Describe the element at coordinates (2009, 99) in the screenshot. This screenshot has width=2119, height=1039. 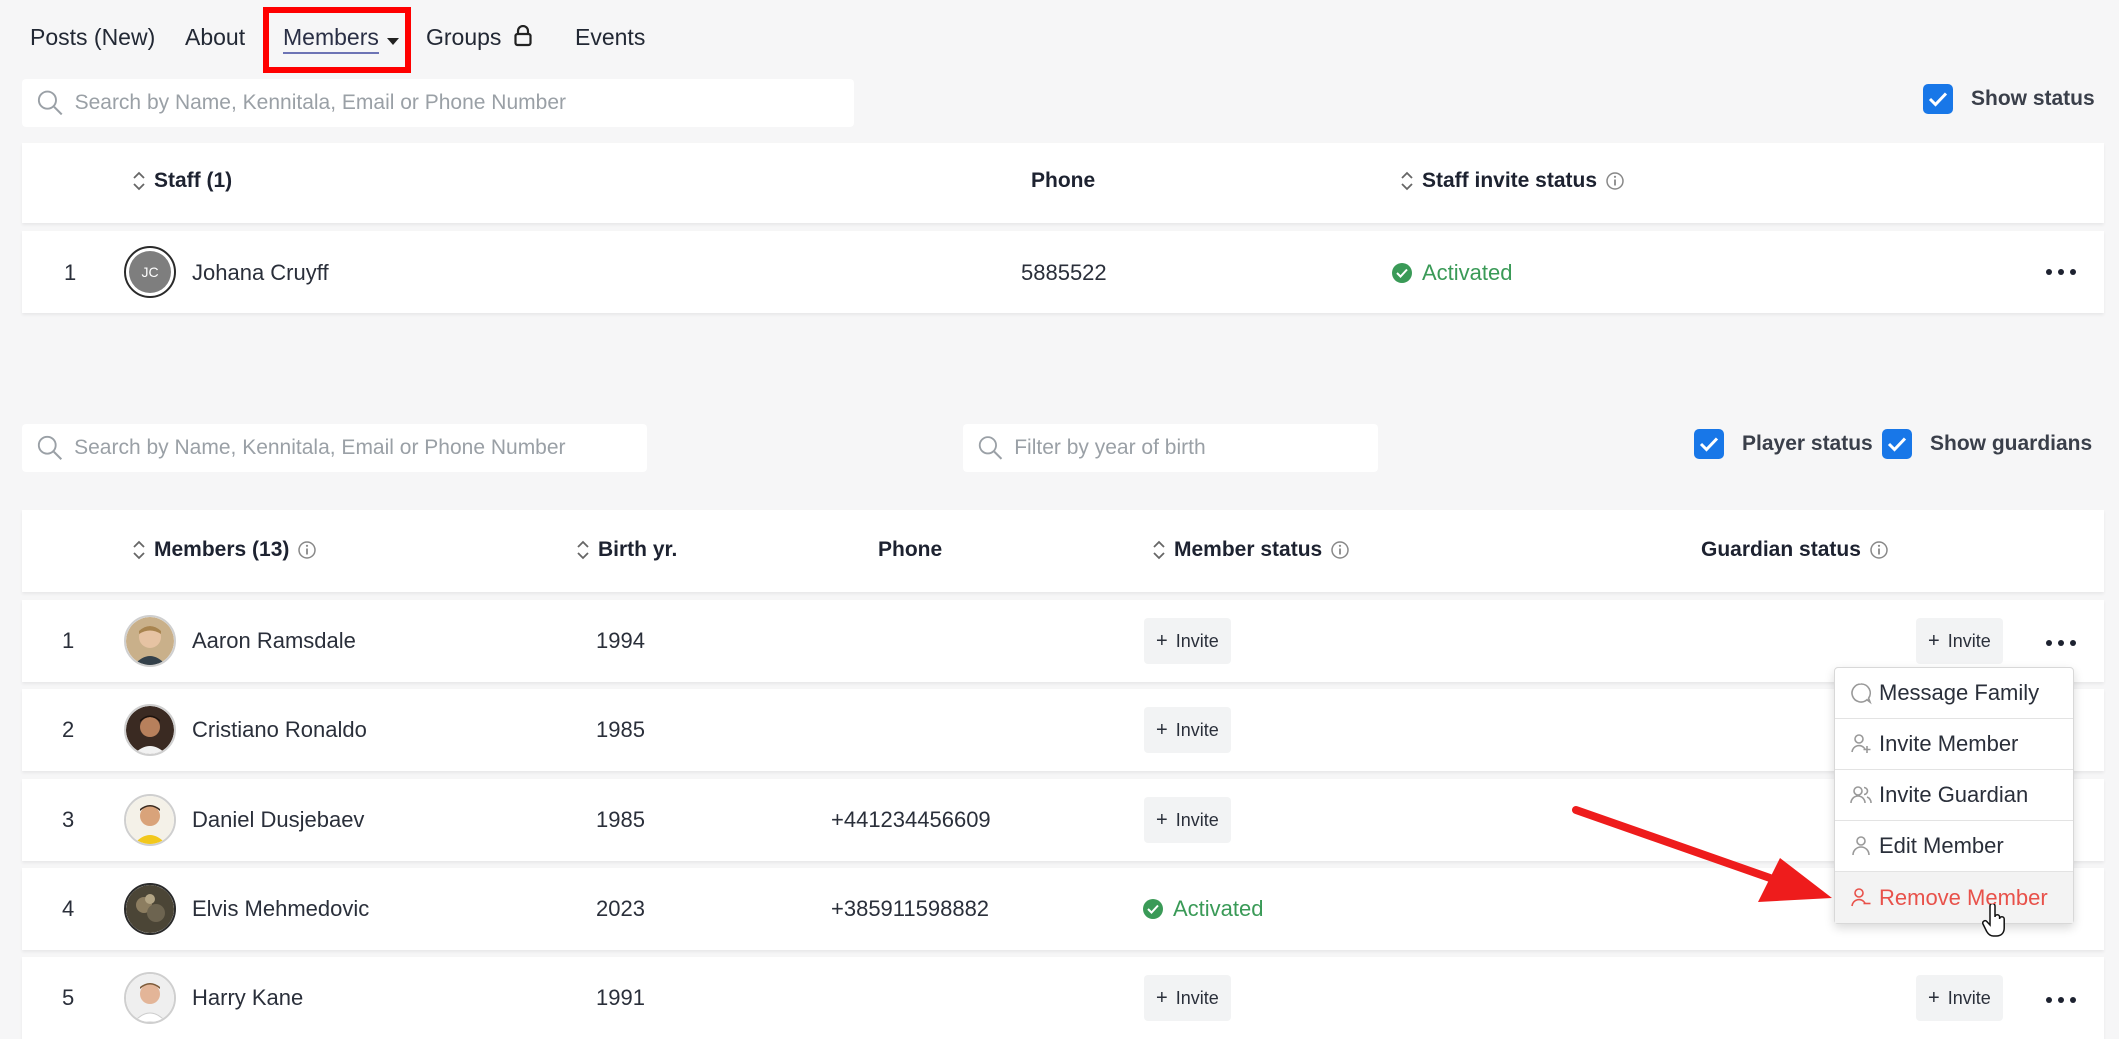
I see `show-status-toggle: Show status` at that location.